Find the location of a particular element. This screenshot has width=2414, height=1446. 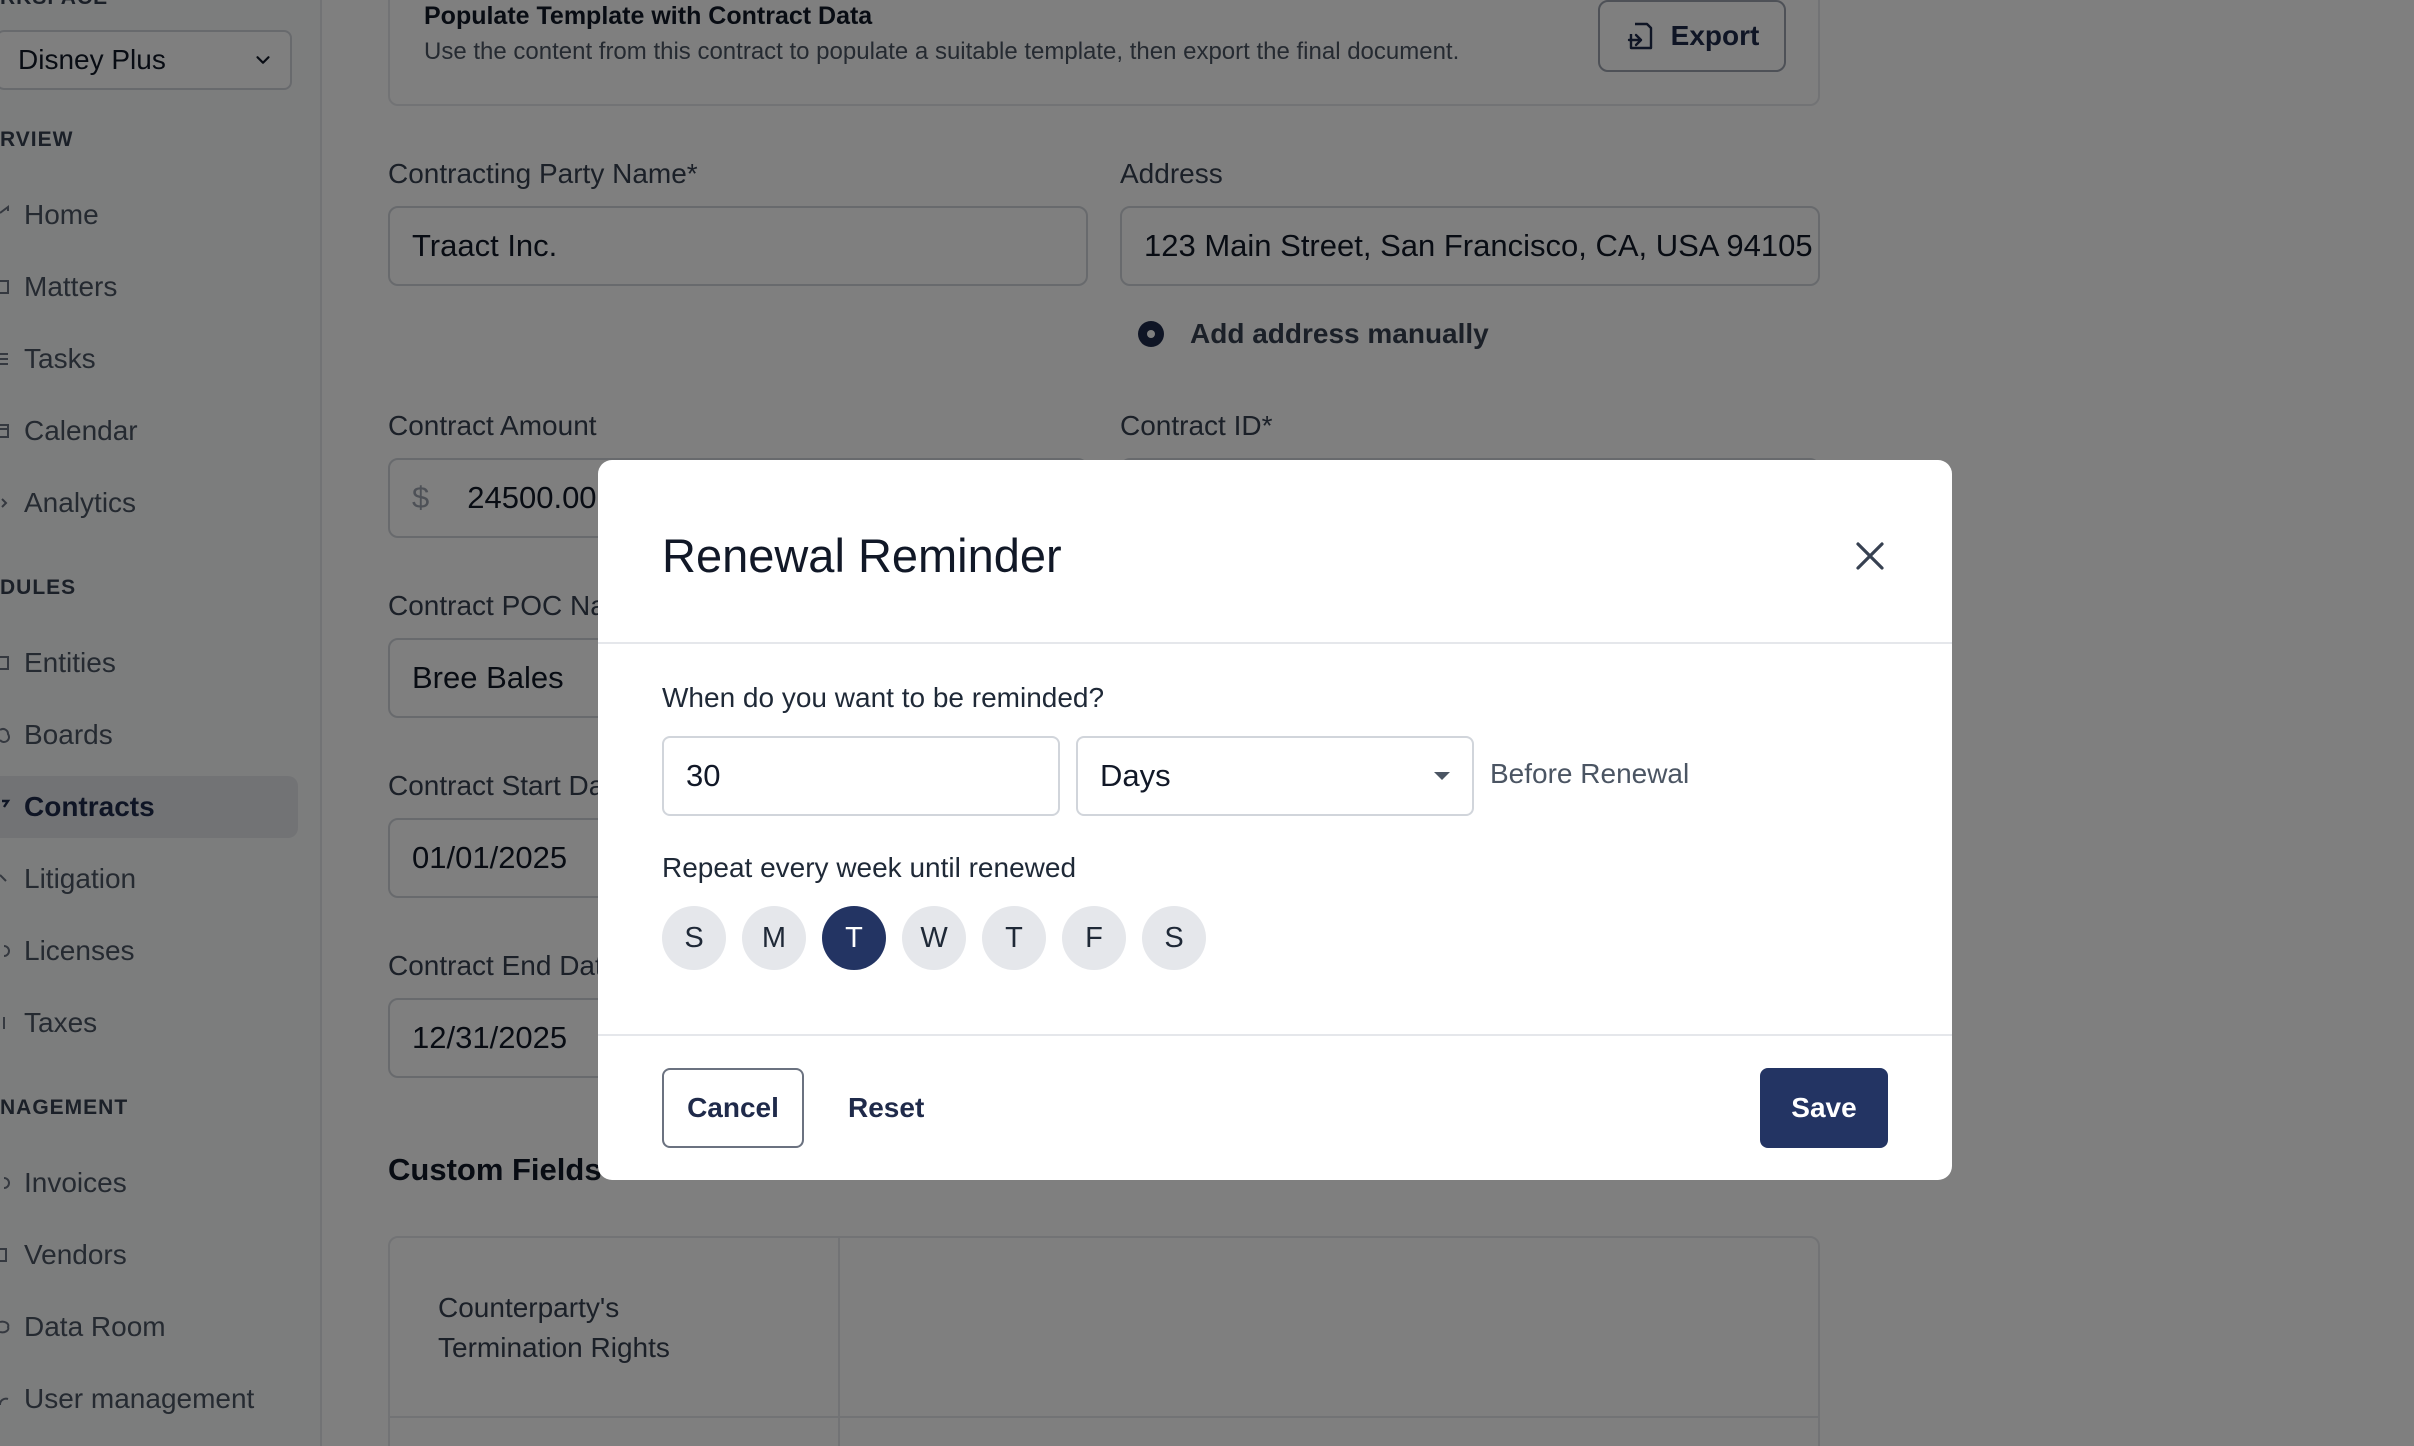

weekday-toggle: M is located at coordinates (774, 938).